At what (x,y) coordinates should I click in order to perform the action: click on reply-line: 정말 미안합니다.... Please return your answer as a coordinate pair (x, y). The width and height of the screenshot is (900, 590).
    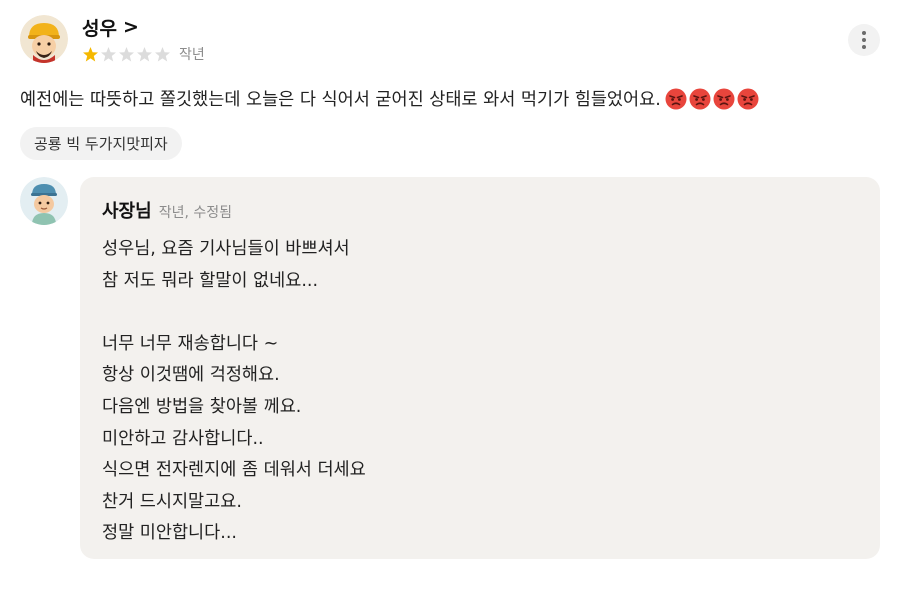
    Looking at the image, I should click on (169, 533).